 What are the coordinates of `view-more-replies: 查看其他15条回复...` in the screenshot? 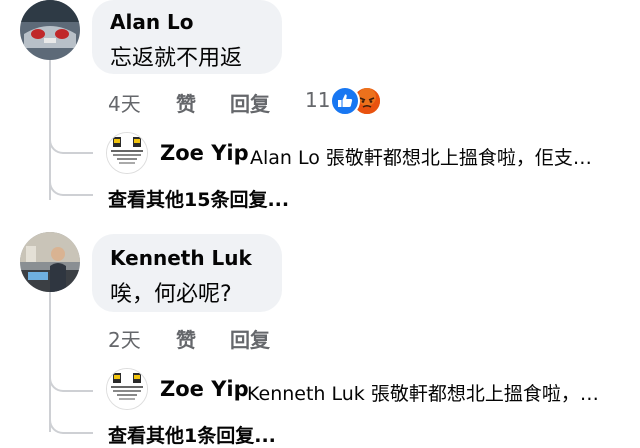 It's located at (198, 198).